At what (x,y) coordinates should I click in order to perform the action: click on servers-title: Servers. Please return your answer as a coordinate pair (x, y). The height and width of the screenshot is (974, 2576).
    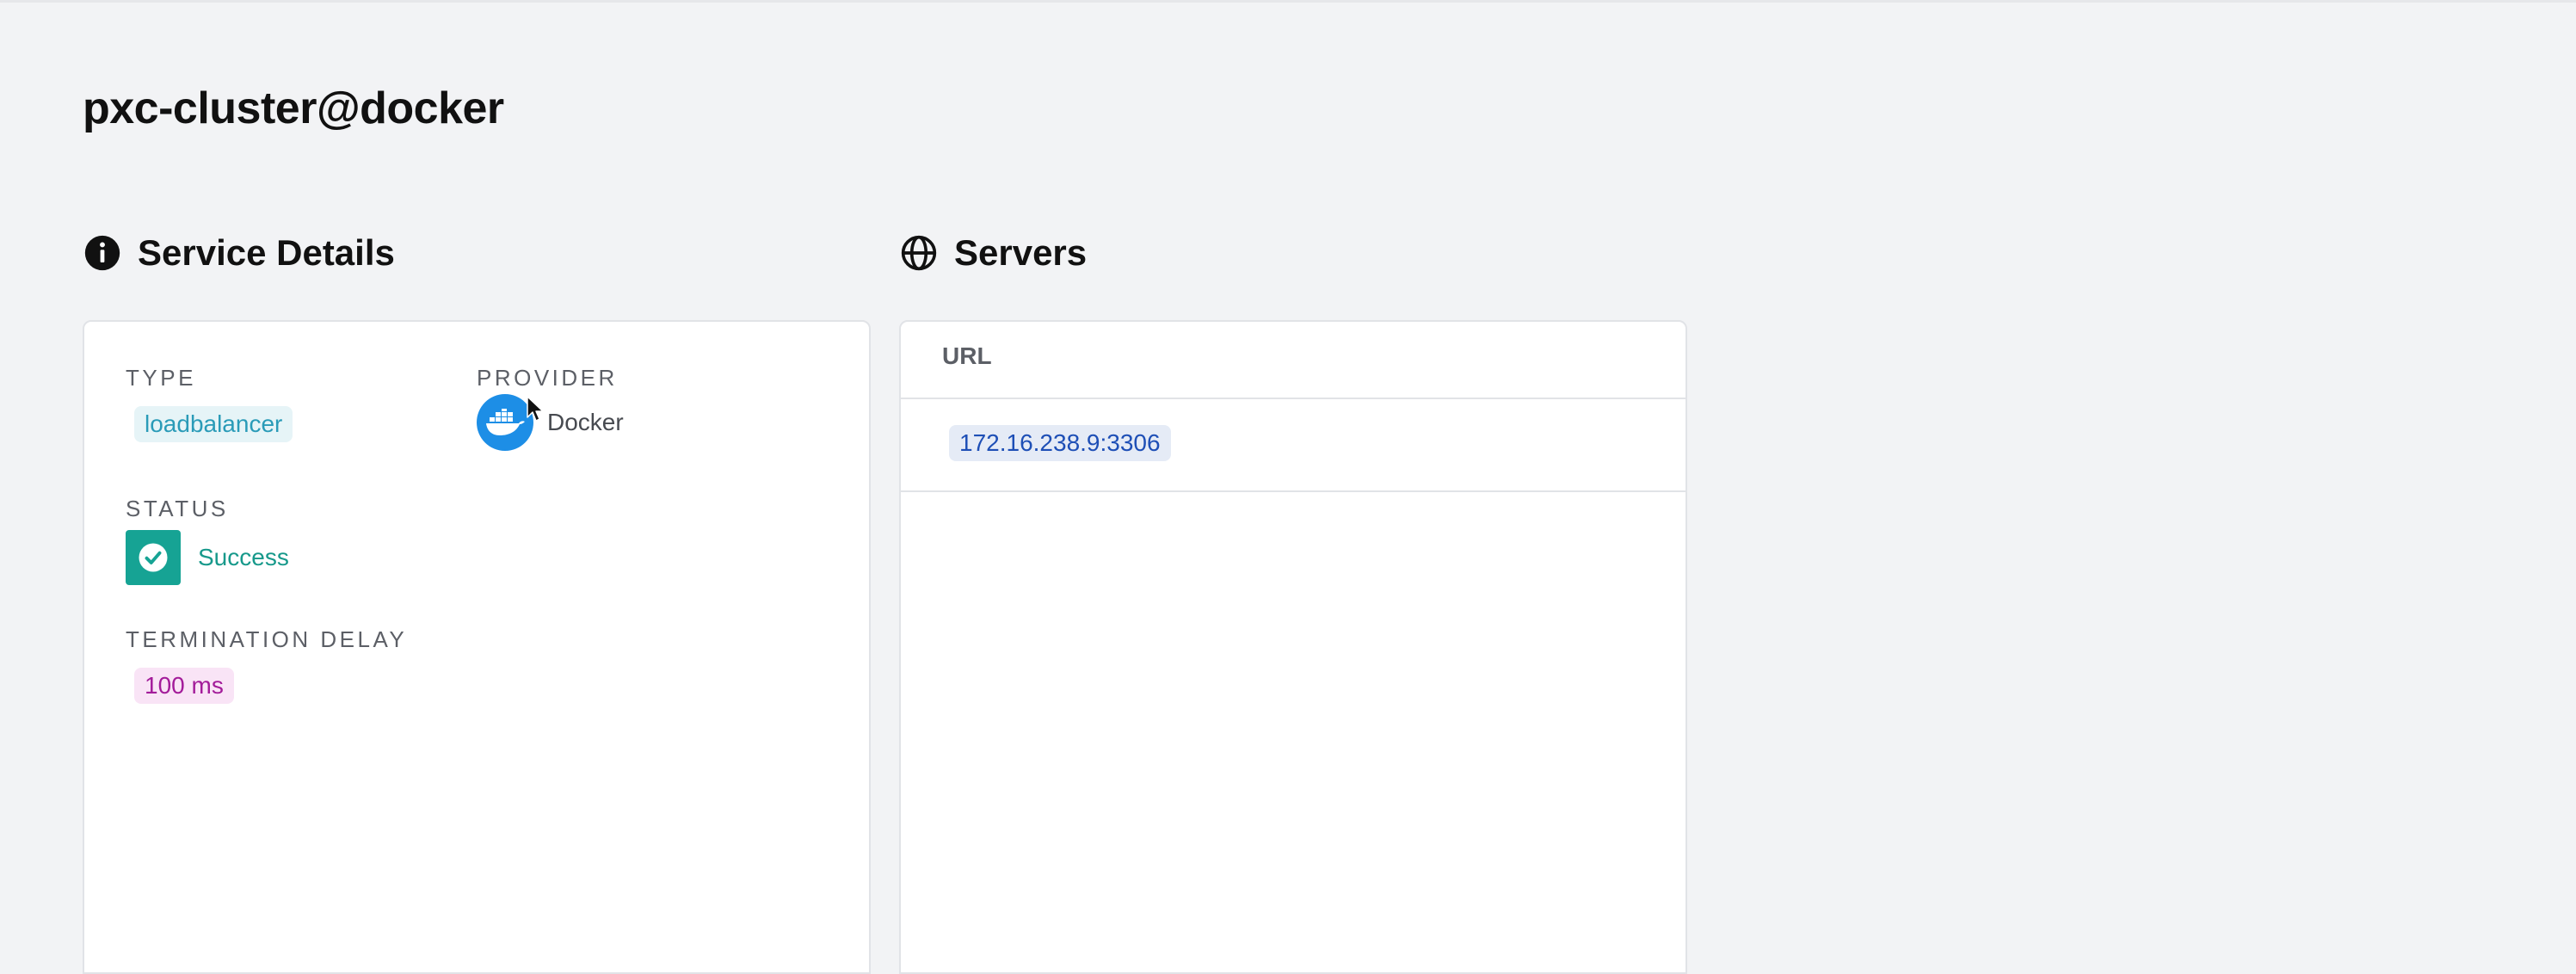
    Looking at the image, I should click on (1021, 252).